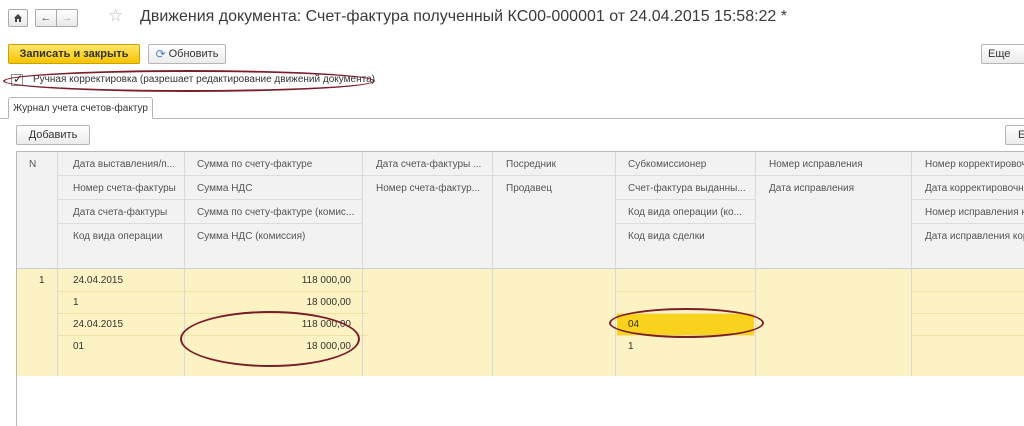 Image resolution: width=1024 pixels, height=426 pixels. Describe the element at coordinates (839, 188) in the screenshot. I see `header-correction-date: Дата исправления` at that location.